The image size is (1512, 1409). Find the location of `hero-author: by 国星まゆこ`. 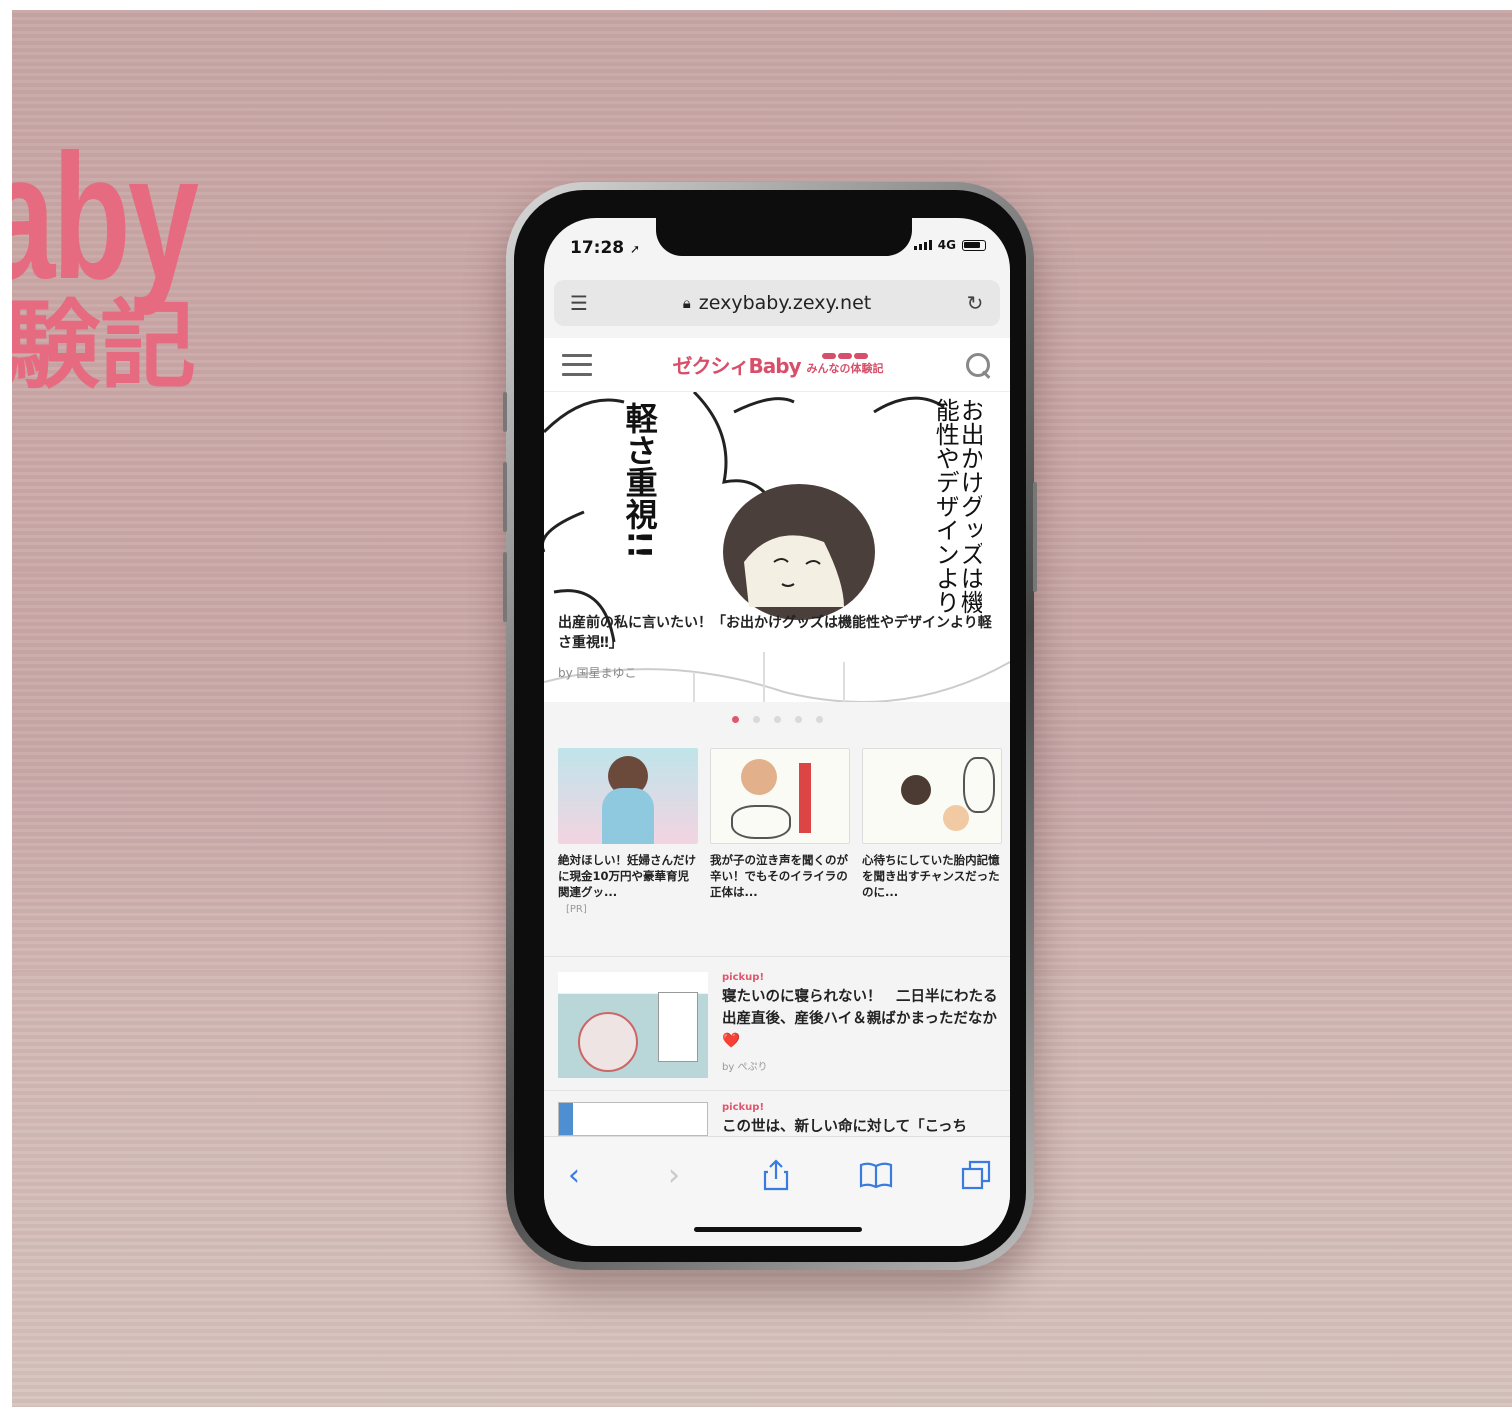

hero-author: by 国星まゆこ is located at coordinates (597, 673).